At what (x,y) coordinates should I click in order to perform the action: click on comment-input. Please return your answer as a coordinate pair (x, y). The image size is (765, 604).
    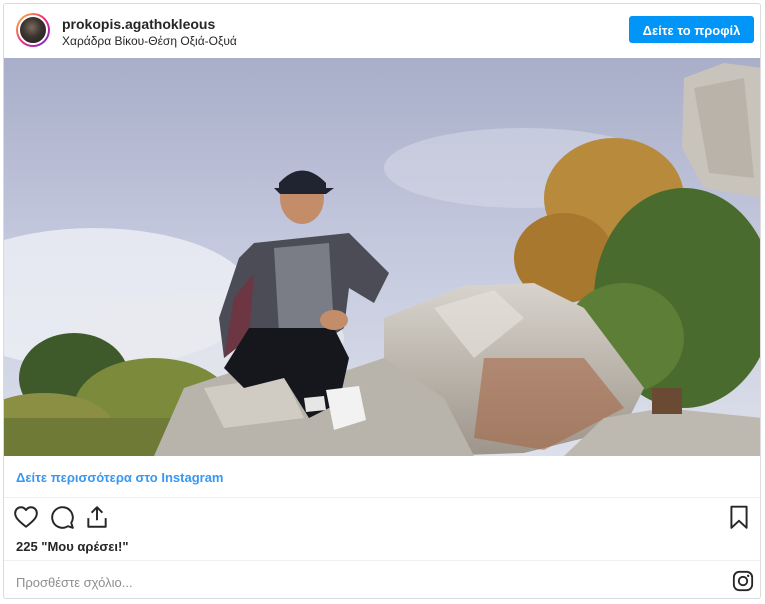
    Looking at the image, I should click on (316, 582).